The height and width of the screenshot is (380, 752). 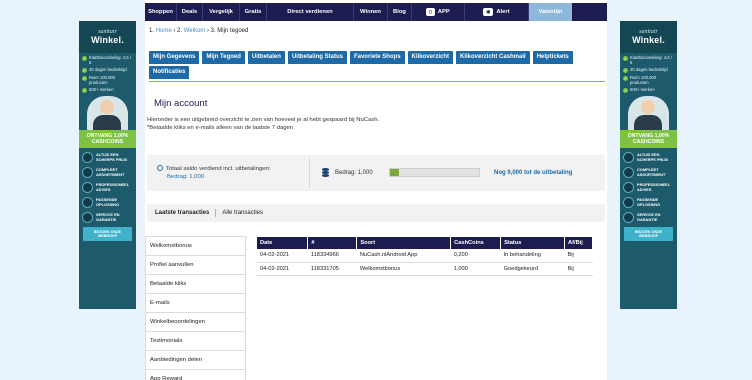 What do you see at coordinates (476, 243) in the screenshot?
I see `col-cashcoins: CashCoins` at bounding box center [476, 243].